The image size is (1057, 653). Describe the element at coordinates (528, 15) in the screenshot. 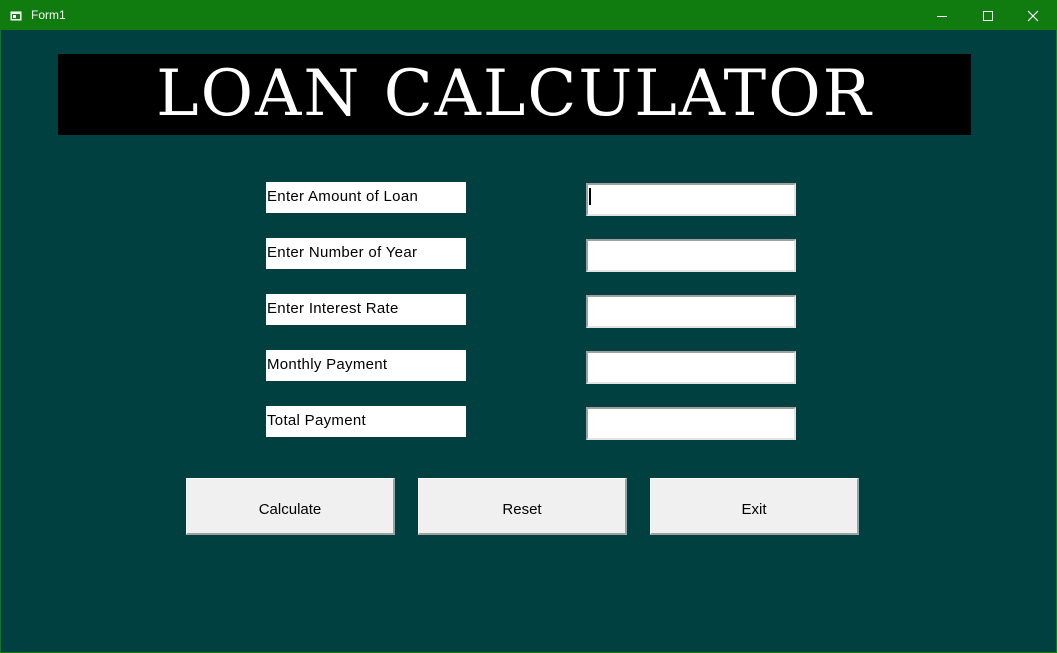

I see `title-bar: Form1` at that location.